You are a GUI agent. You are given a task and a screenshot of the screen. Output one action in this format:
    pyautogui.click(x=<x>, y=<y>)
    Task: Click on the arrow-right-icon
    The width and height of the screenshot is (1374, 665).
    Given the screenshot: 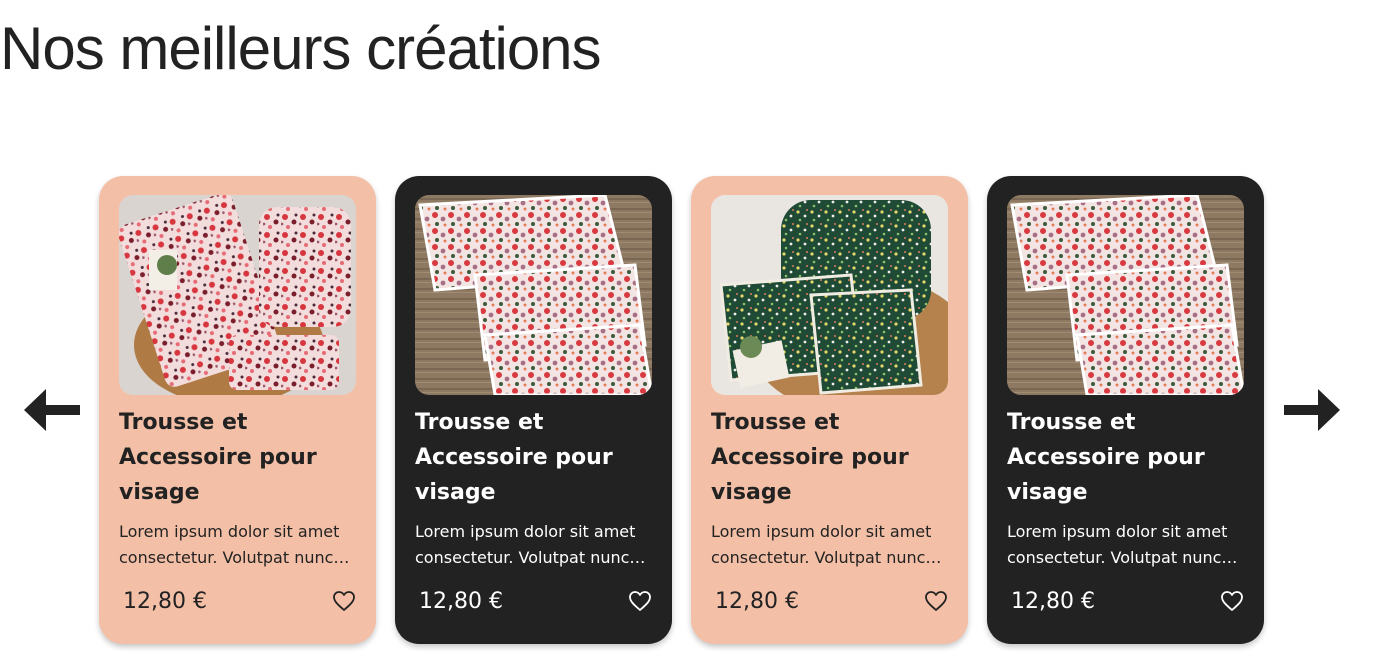 What is the action you would take?
    pyautogui.click(x=1312, y=410)
    